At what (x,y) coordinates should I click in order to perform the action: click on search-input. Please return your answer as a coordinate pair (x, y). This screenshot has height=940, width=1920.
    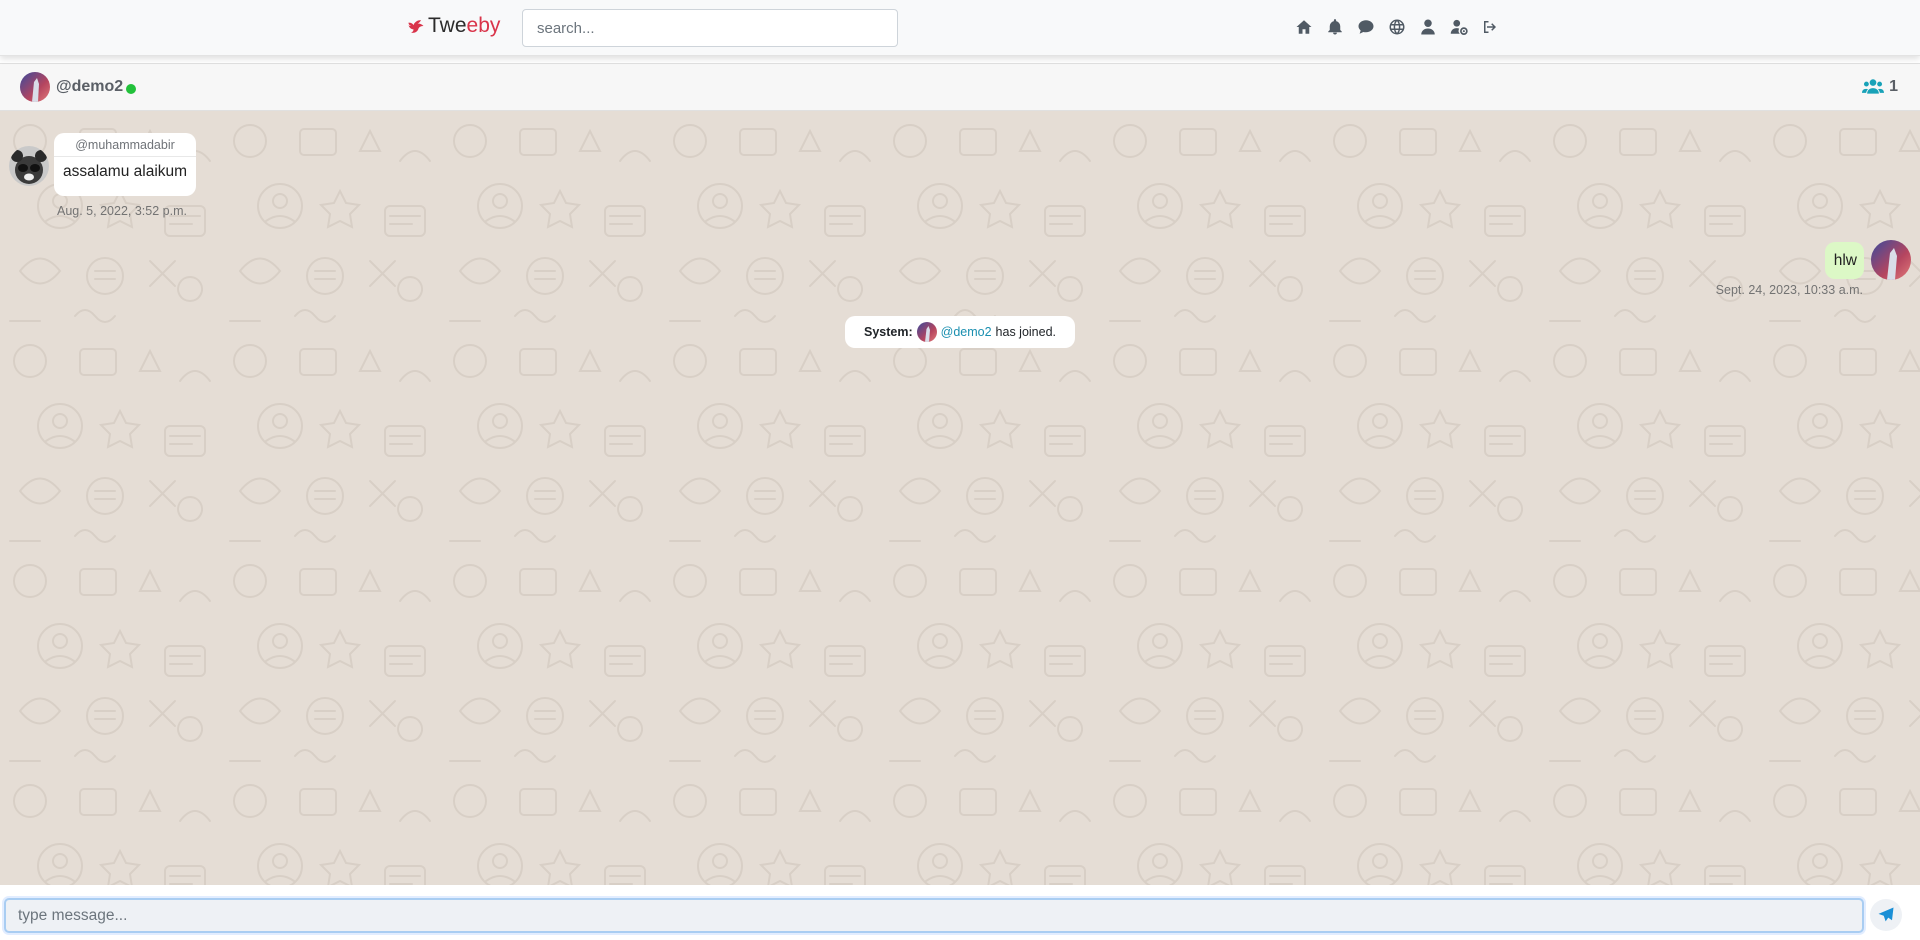
    Looking at the image, I should click on (710, 28).